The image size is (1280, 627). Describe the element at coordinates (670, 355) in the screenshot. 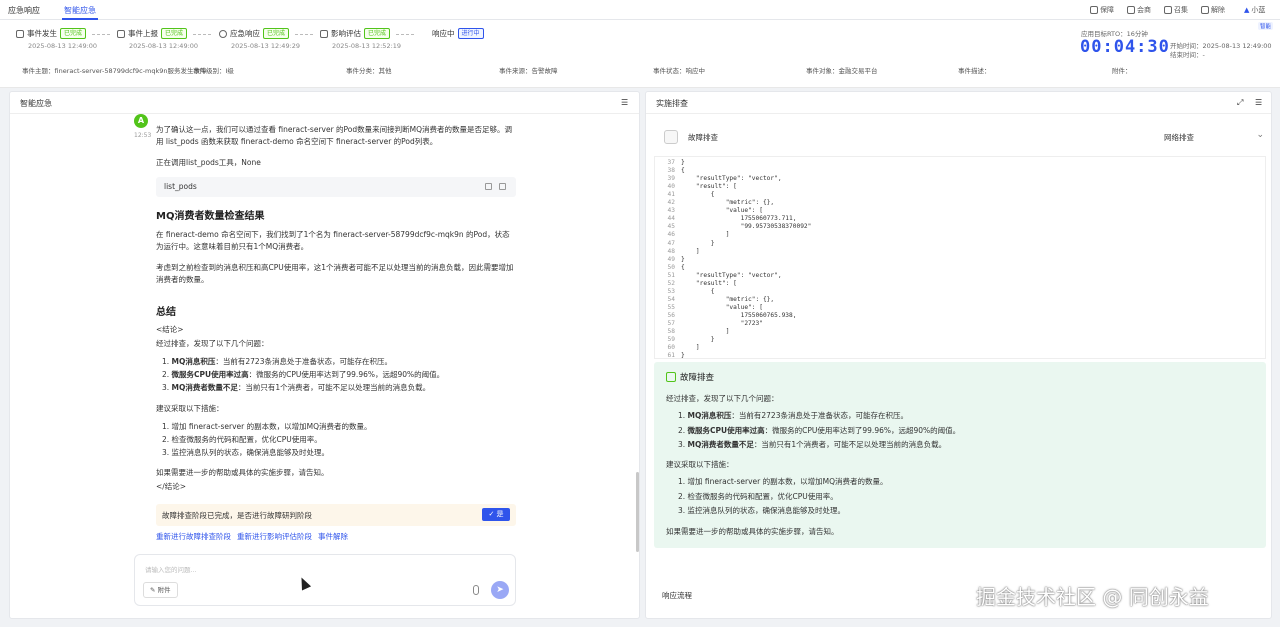

I see `code-line: 61}` at that location.